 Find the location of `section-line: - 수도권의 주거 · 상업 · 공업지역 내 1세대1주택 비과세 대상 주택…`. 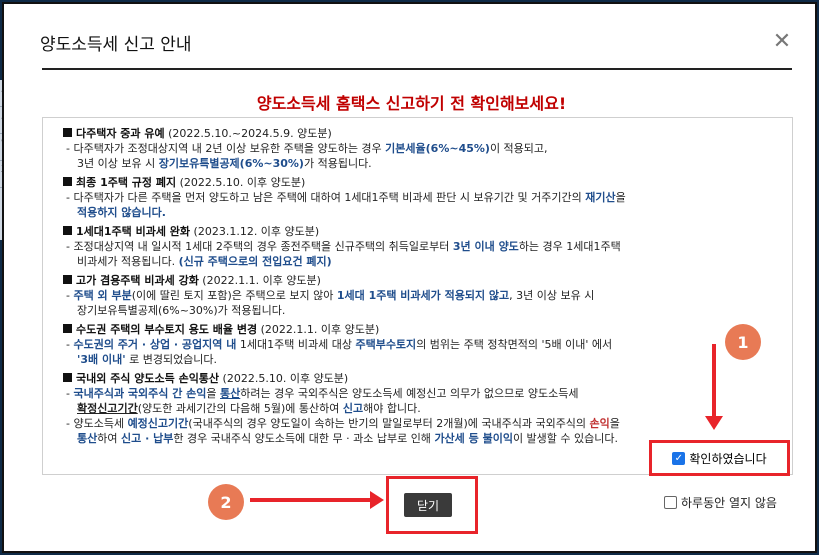

section-line: - 수도권의 주거 · 상업 · 공업지역 내 1세대1주택 비과세 대상 주택… is located at coordinates (418, 344).